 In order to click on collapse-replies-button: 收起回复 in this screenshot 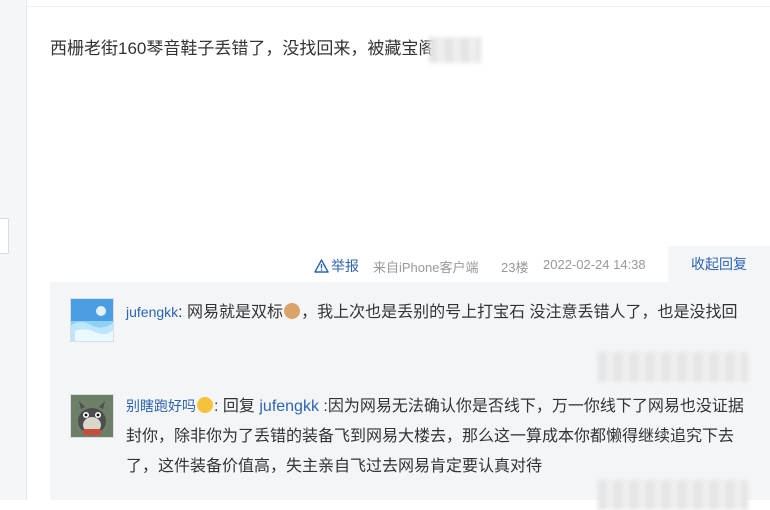, I will do `click(719, 264)`.